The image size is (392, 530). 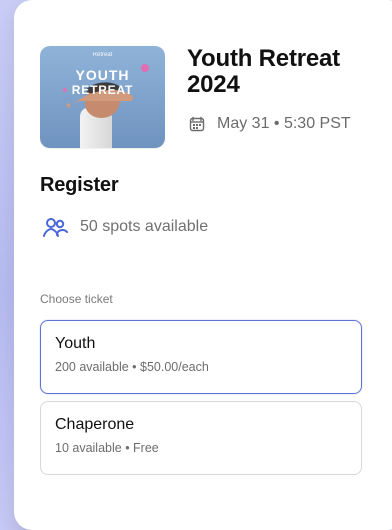 I want to click on event-image-line2: RETREAT, so click(x=102, y=90).